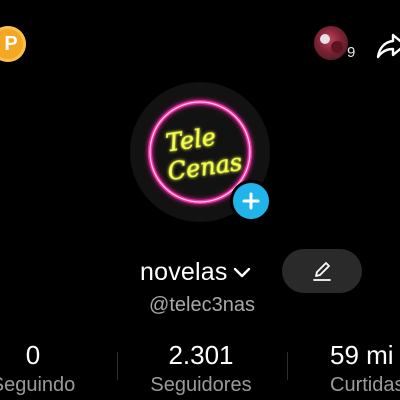  Describe the element at coordinates (53, 369) in the screenshot. I see `stat-following: 0 Seguindo` at that location.